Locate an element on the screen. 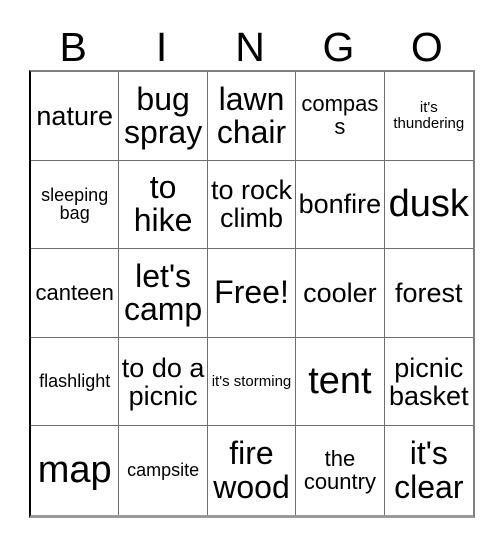 This screenshot has width=500, height=544. bingo-cell-g5: the country is located at coordinates (340, 470).